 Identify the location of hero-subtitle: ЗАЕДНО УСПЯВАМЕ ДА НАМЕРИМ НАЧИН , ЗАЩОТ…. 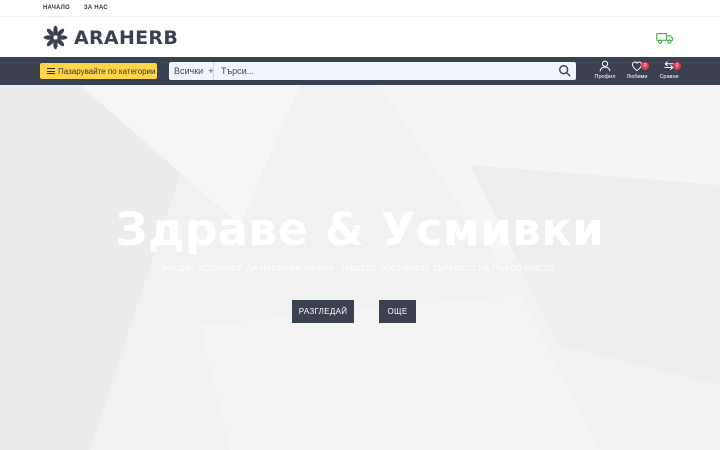
(360, 268).